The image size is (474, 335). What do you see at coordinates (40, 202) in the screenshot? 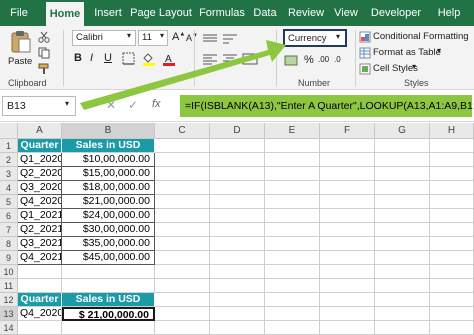
I see `cell: Q4_2020` at bounding box center [40, 202].